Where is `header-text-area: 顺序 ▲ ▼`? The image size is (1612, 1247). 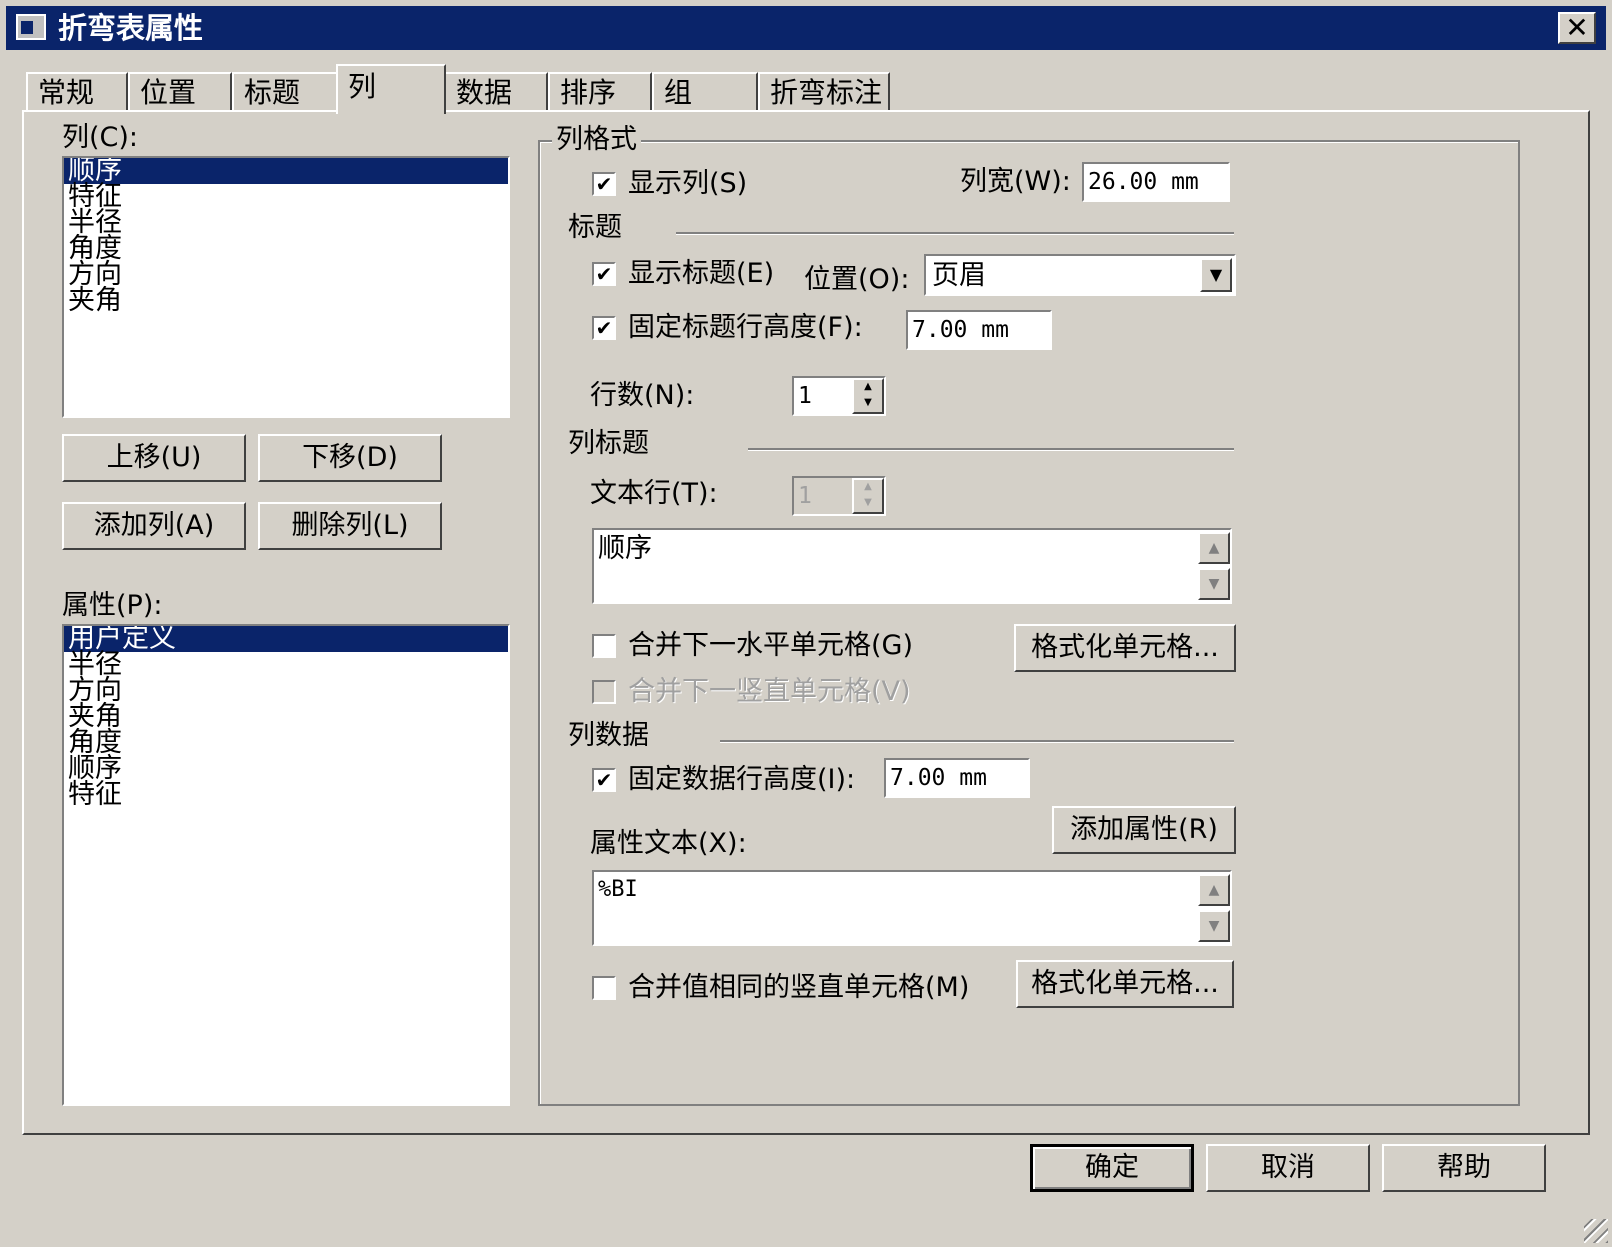 header-text-area: 顺序 ▲ ▼ is located at coordinates (912, 566).